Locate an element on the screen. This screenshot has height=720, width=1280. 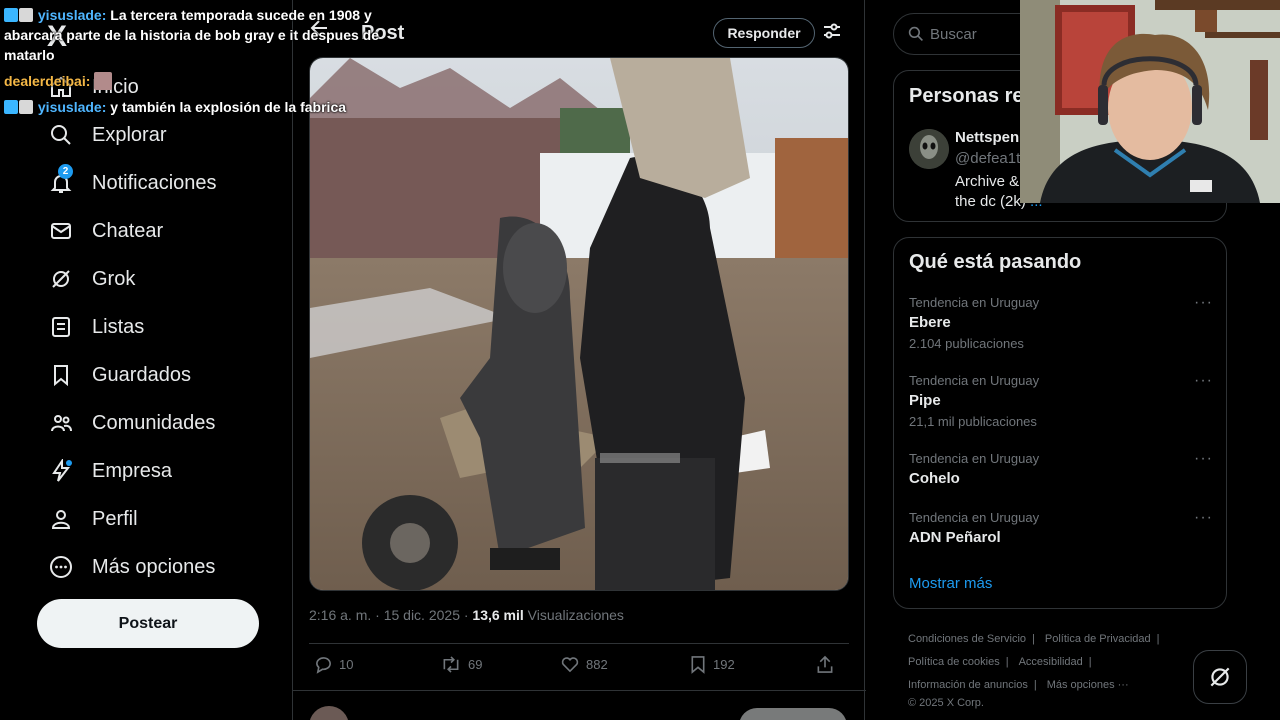
nav-item-bookmarks: Guardados is located at coordinates (119, 375).